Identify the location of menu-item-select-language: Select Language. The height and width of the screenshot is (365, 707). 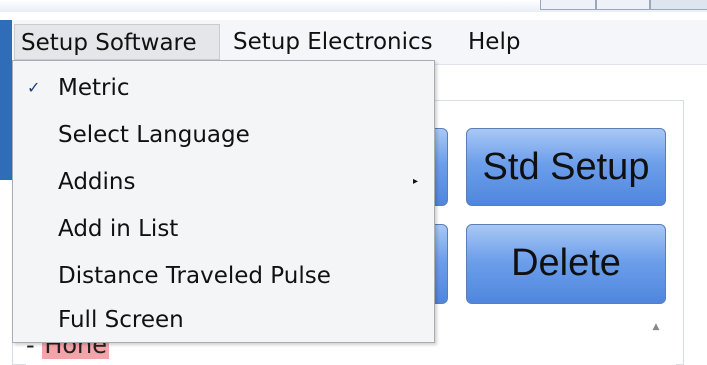
(223, 135).